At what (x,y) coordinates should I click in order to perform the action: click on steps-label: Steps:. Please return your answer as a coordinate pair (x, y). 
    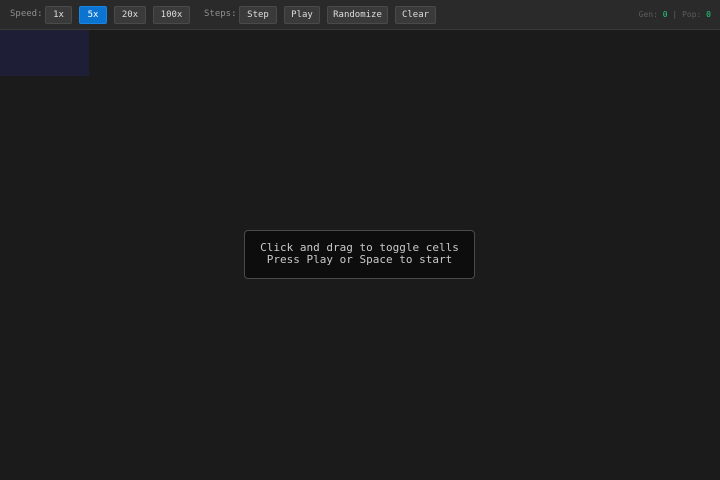
    Looking at the image, I should click on (220, 14).